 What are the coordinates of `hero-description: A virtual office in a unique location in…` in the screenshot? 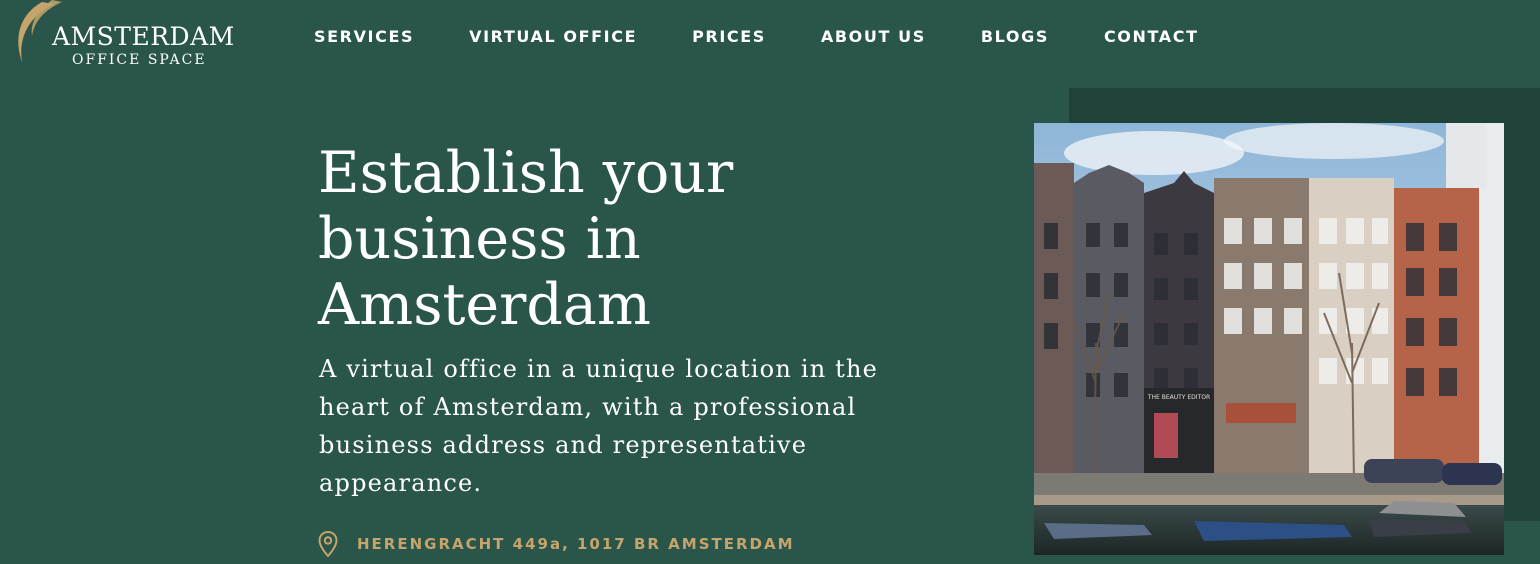 It's located at (599, 426).